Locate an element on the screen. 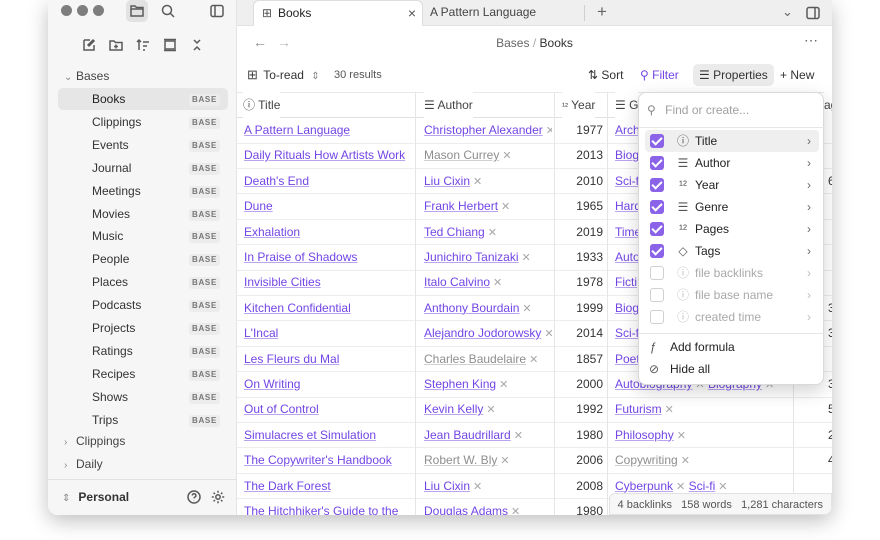  author-link: Douglas Adams is located at coordinates (466, 509).